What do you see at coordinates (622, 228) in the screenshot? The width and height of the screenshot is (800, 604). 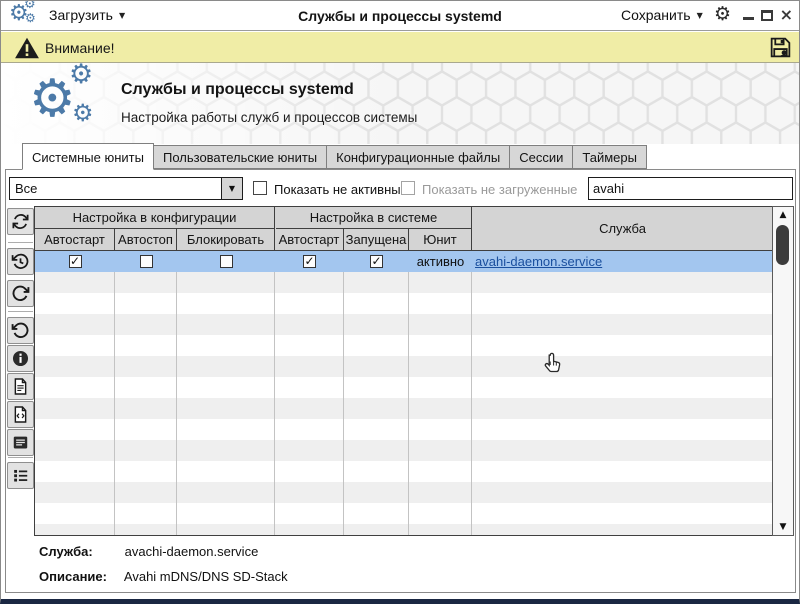 I see `header-service-column: Служба` at bounding box center [622, 228].